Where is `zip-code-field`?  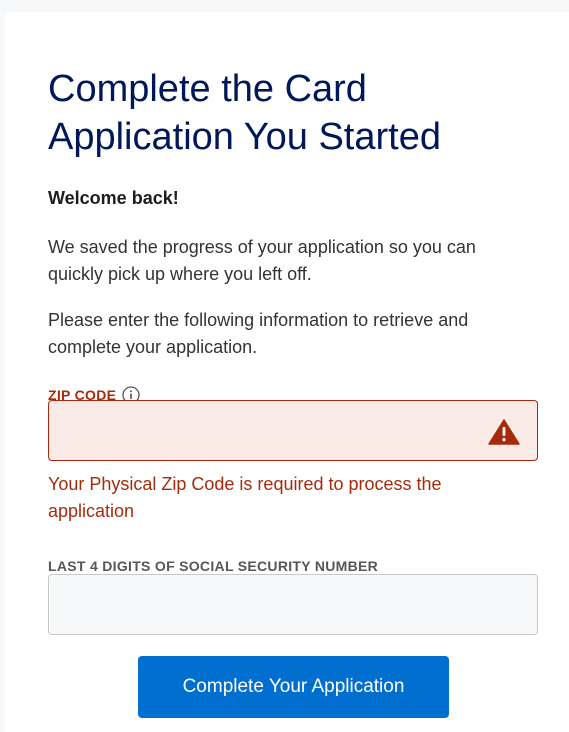 zip-code-field is located at coordinates (293, 430).